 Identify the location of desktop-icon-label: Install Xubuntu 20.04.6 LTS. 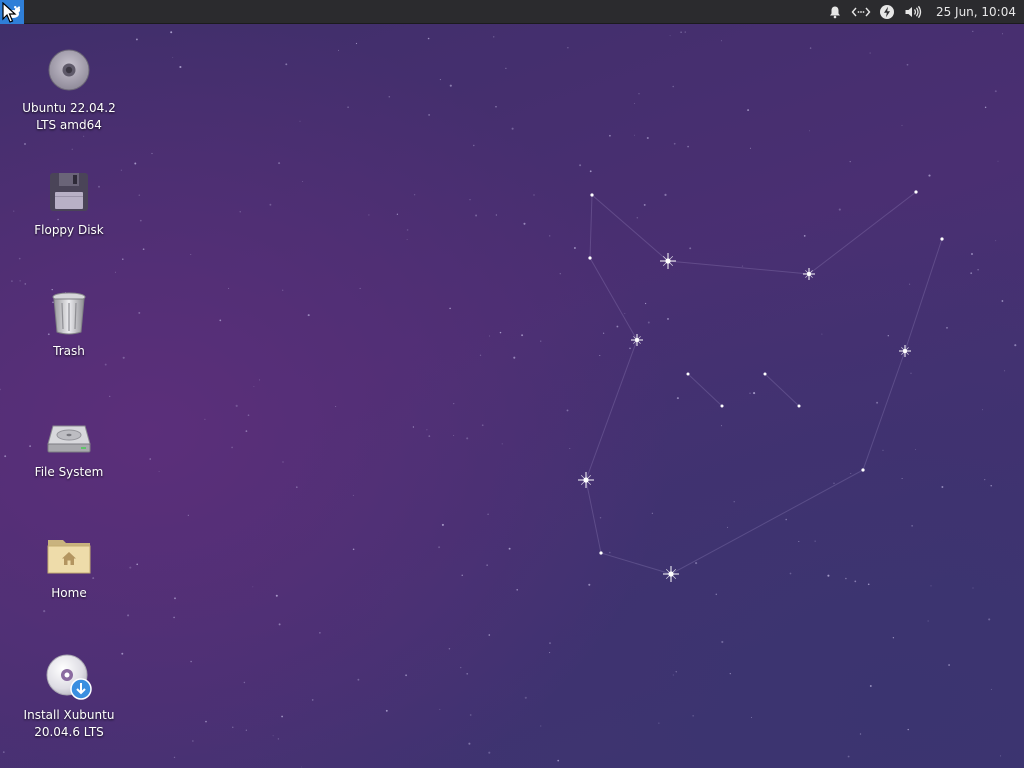
(69, 723).